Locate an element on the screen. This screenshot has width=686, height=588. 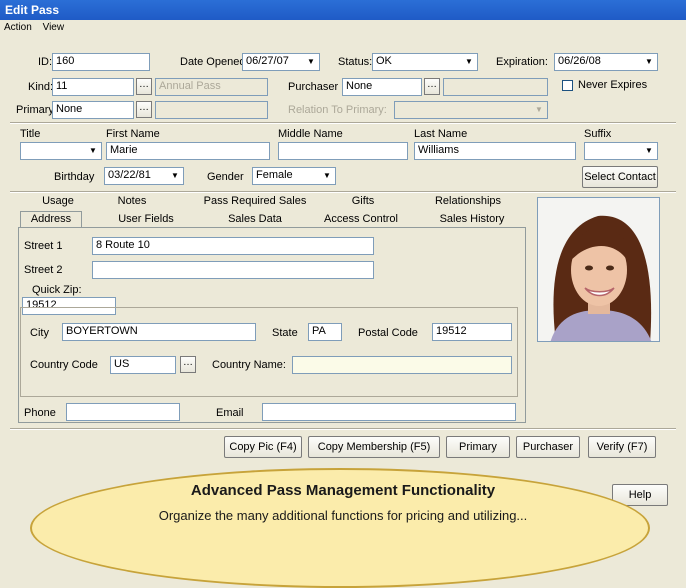
tab-notes: Notes is located at coordinates (132, 202).